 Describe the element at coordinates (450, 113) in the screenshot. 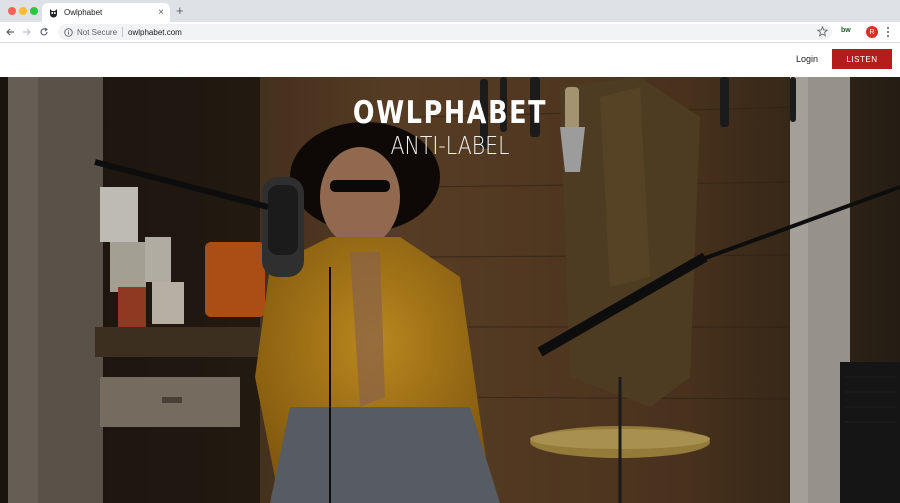

I see `hero-title: OWLPHABET` at that location.